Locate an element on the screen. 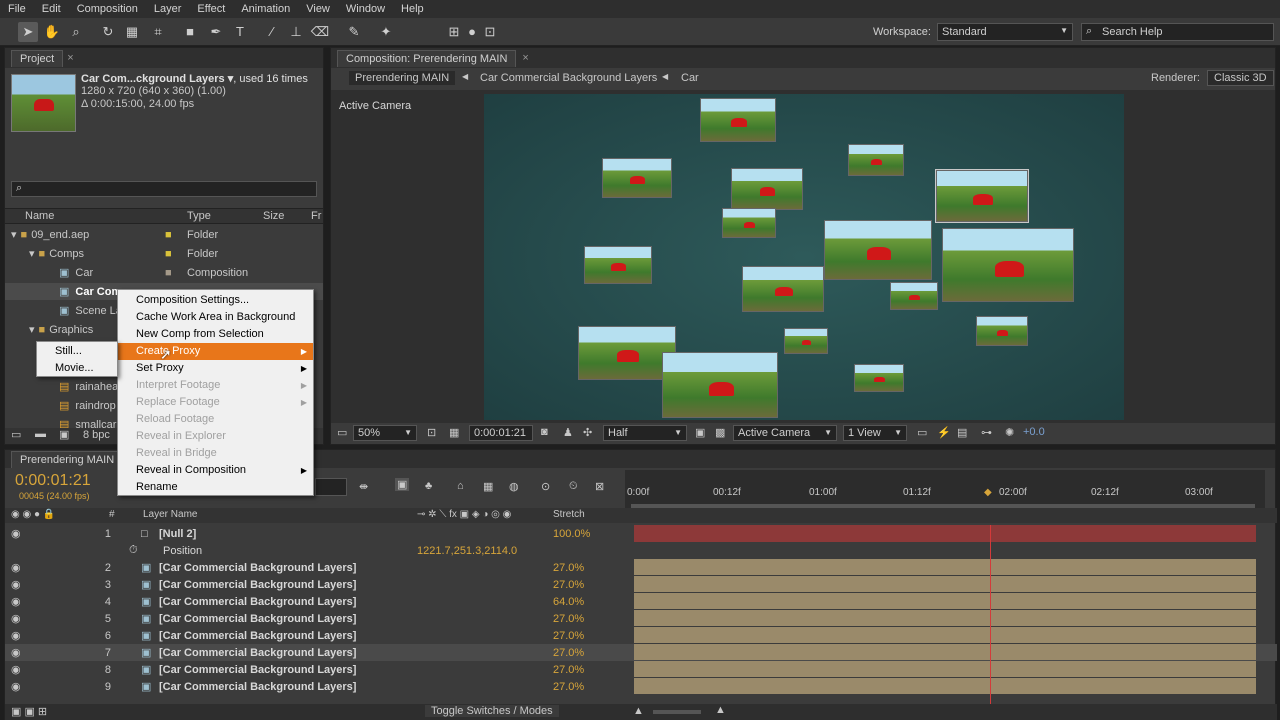 The image size is (1280, 720). hide-shy-icon: ♣ is located at coordinates (428, 486).